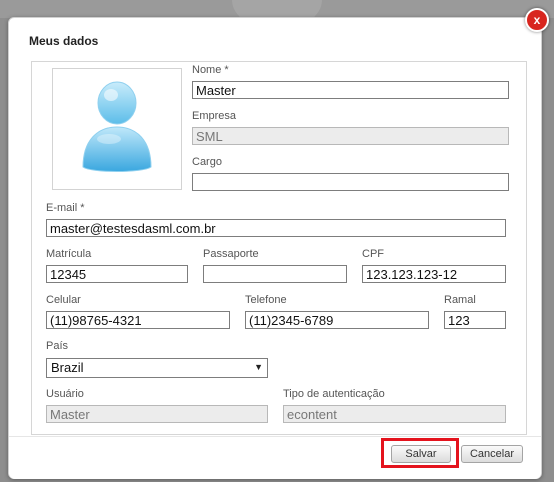 The image size is (554, 482). I want to click on user-avatar-icon, so click(117, 126).